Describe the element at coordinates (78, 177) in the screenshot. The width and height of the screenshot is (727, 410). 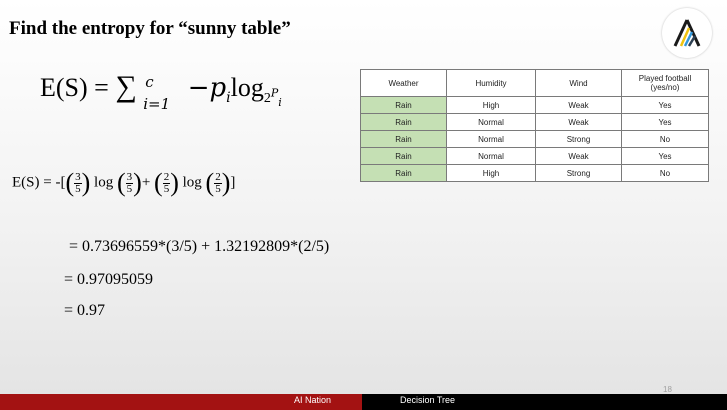
I see `fraction-1-num: 3` at that location.